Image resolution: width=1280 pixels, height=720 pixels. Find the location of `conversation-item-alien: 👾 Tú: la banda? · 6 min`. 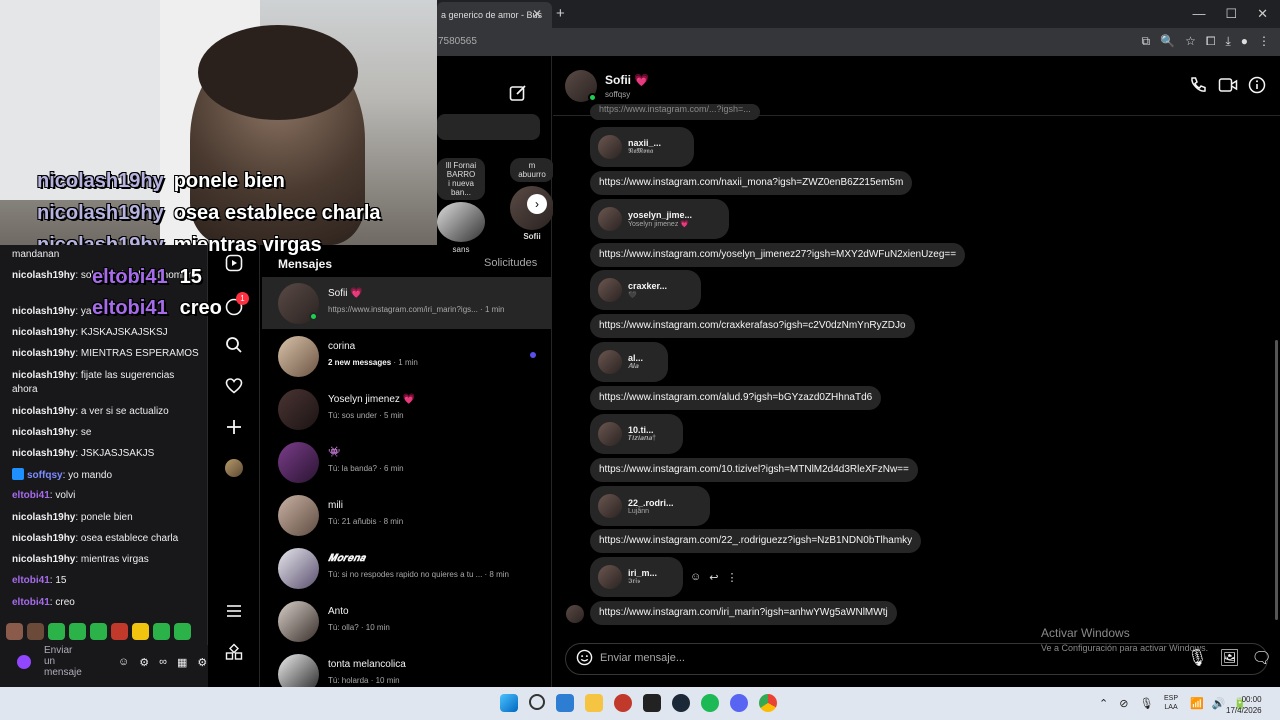

conversation-item-alien: 👾 Tú: la banda? · 6 min is located at coordinates (407, 462).